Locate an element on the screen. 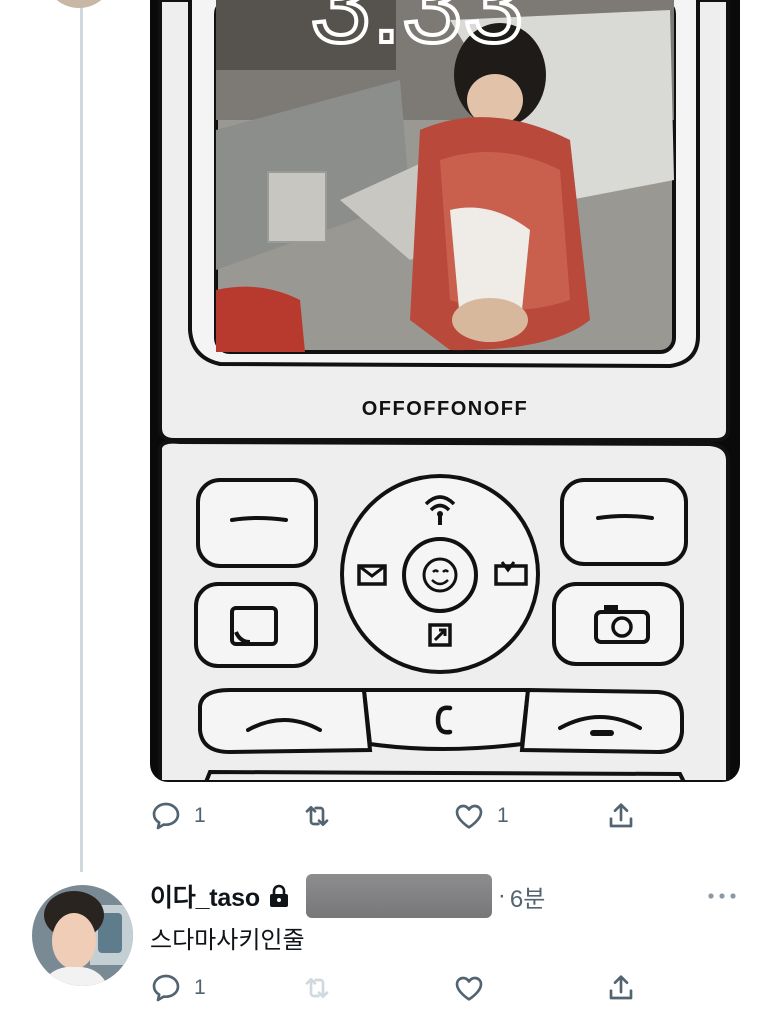 This screenshot has height=1024, width=770. thread-line is located at coordinates (81, 436).